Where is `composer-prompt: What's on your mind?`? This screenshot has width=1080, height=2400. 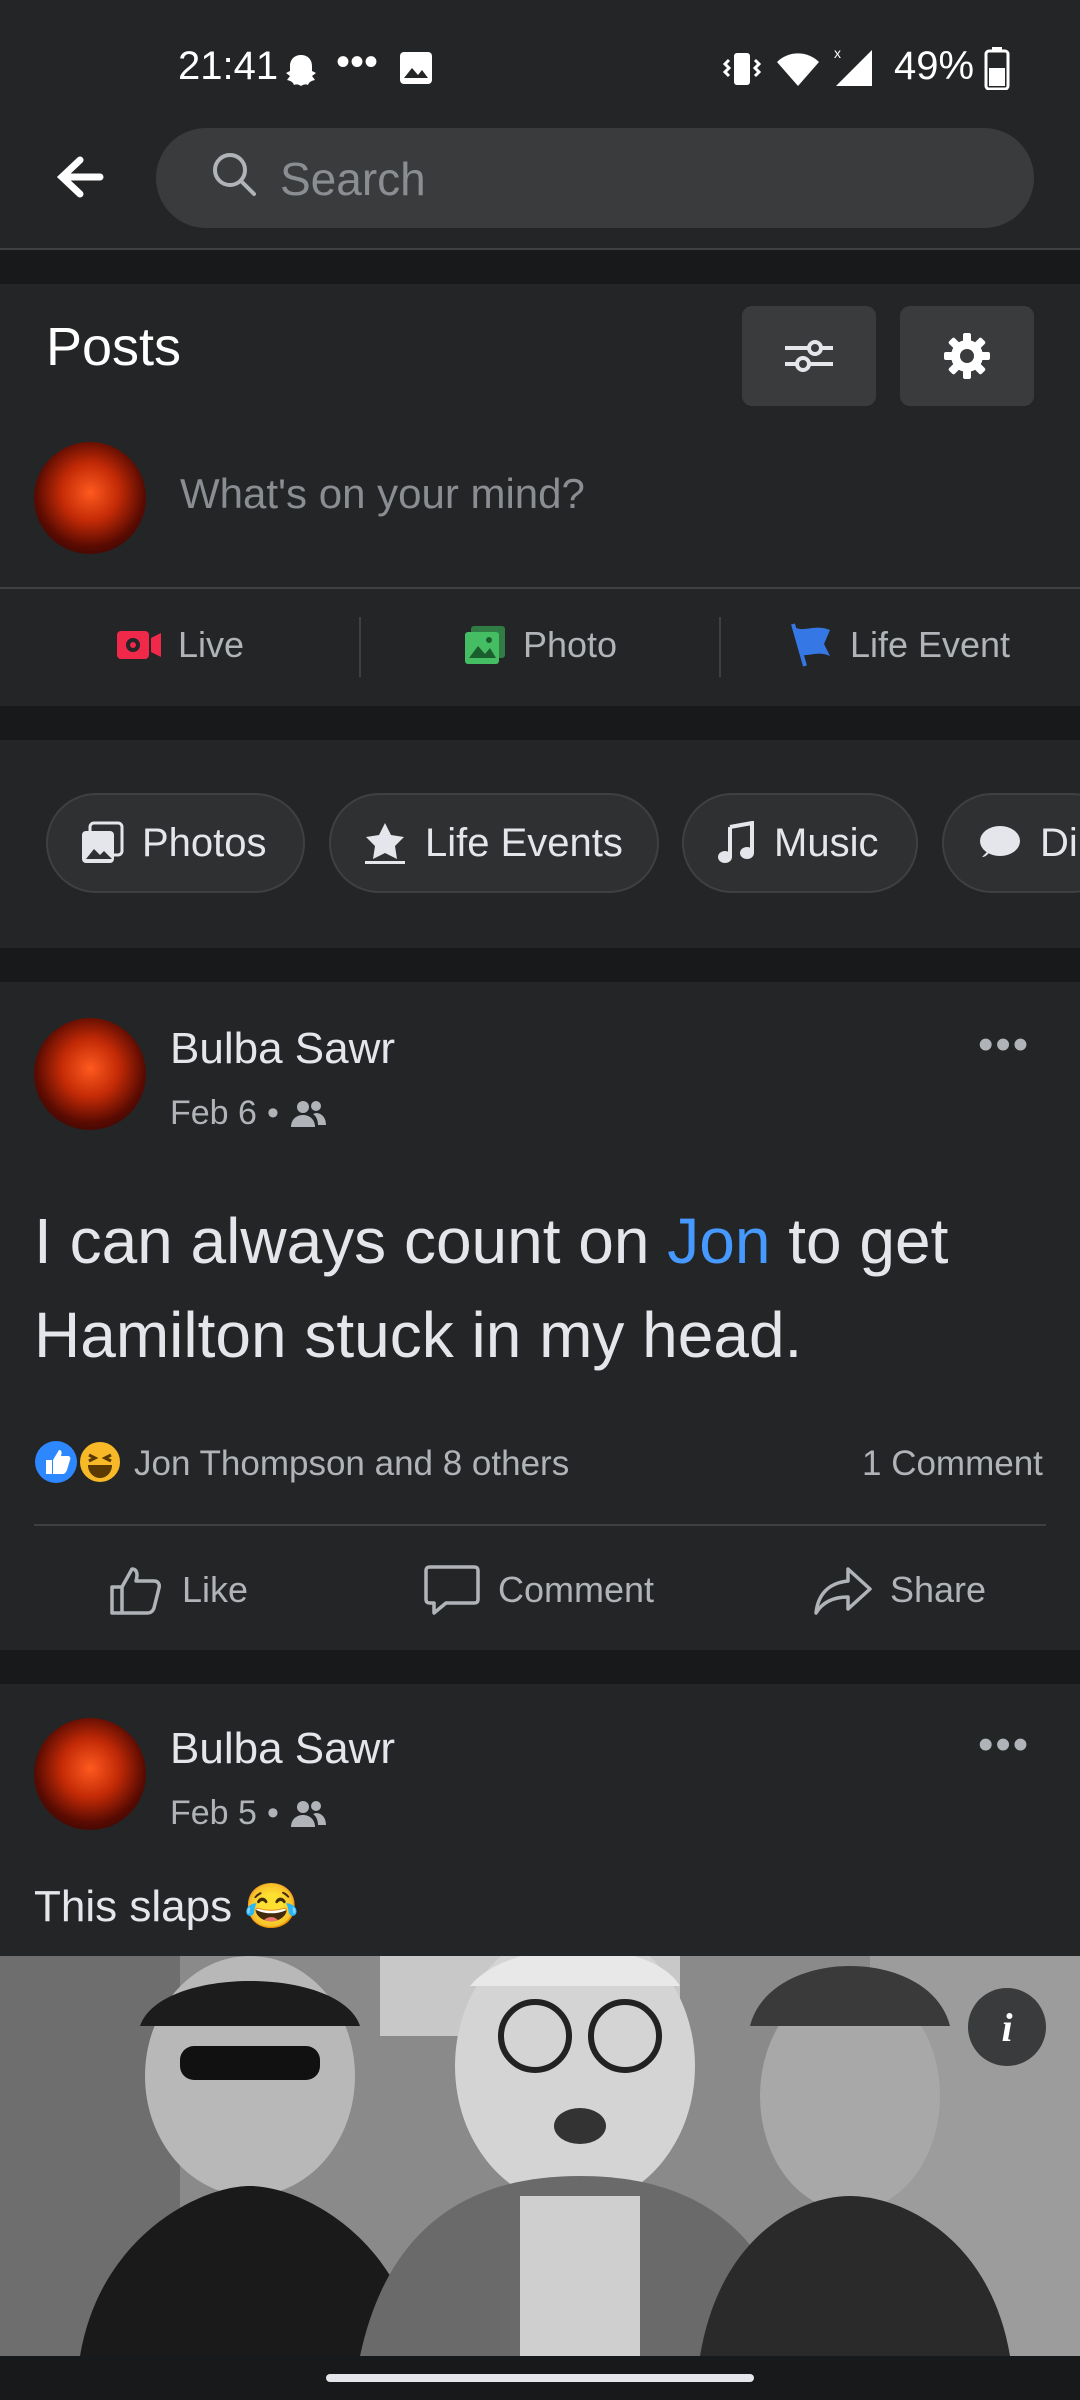 composer-prompt: What's on your mind? is located at coordinates (382, 494).